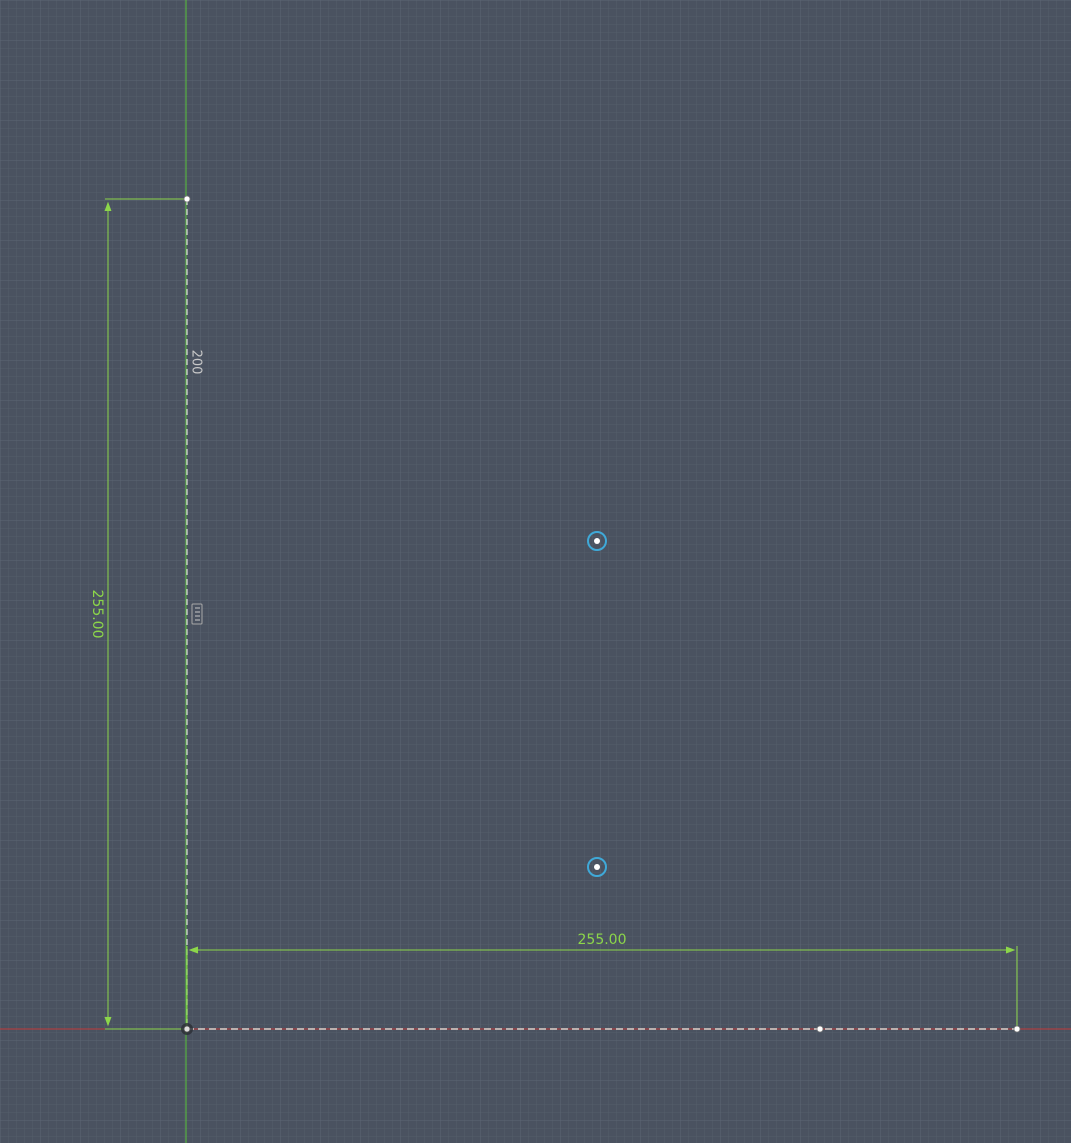 The height and width of the screenshot is (1143, 1071). Describe the element at coordinates (196, 362) in the screenshot. I see `construction-line-label: 200` at that location.